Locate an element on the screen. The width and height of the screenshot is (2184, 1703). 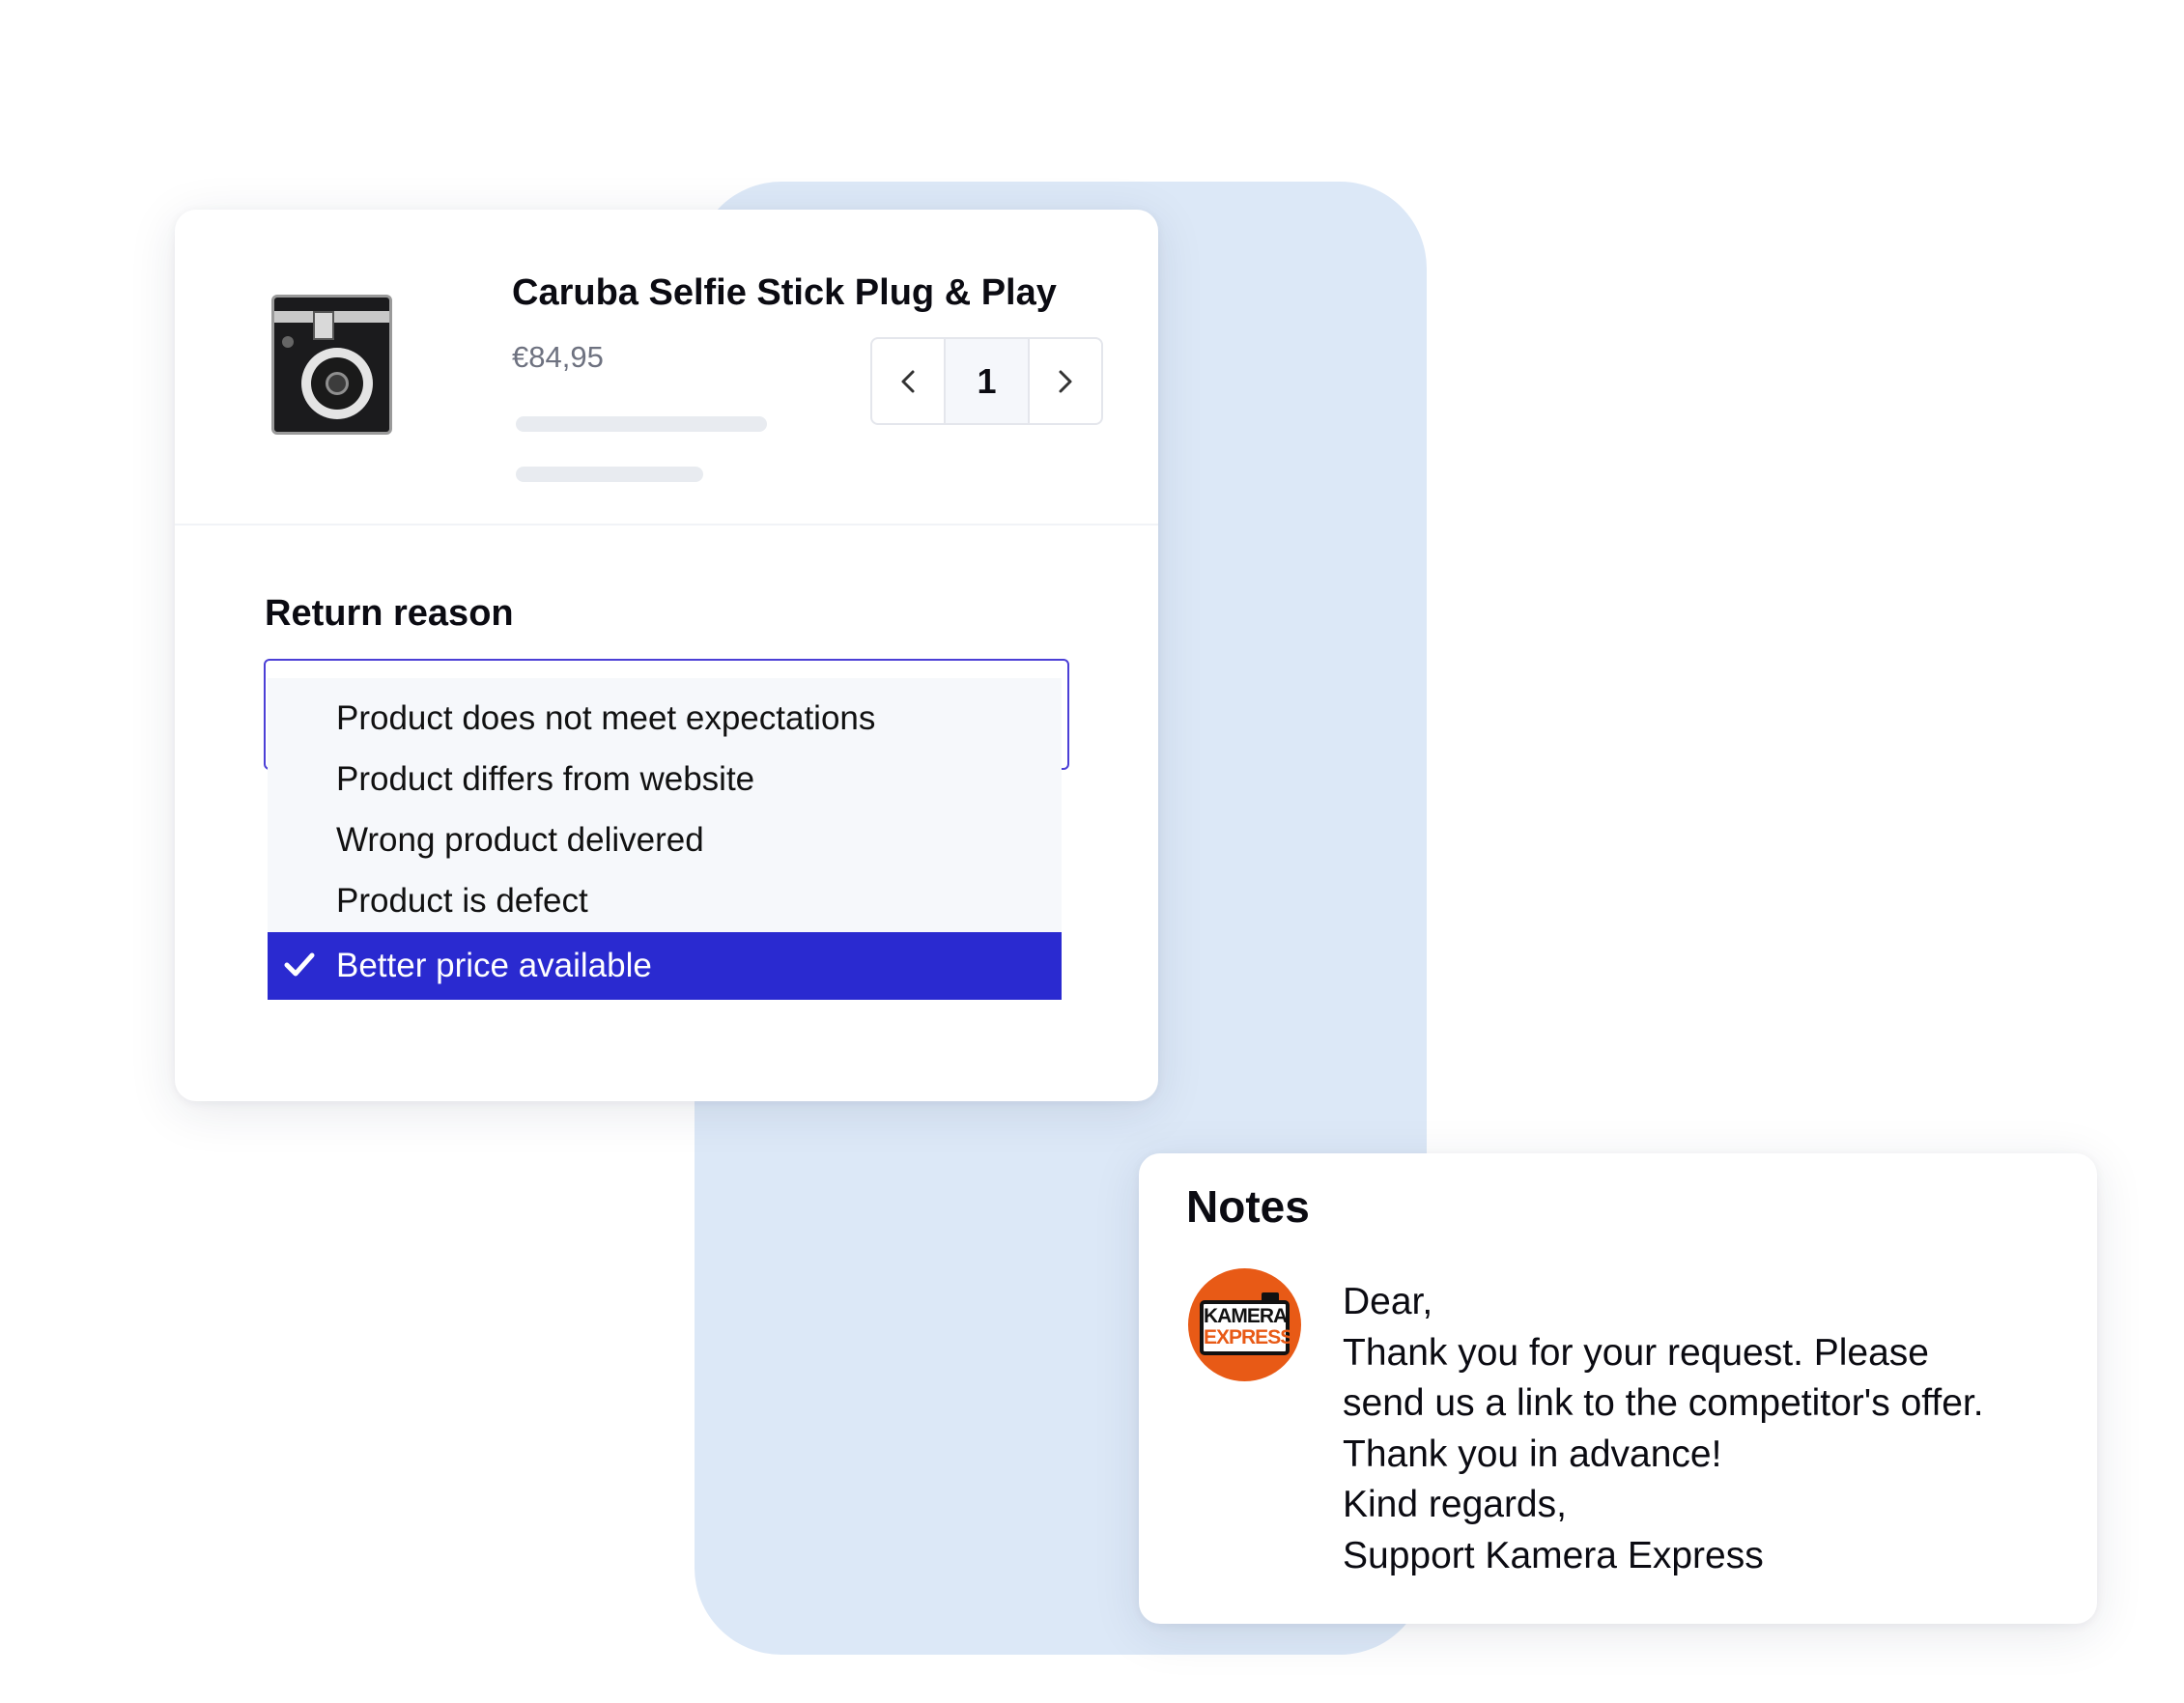
dropdown-option-selected: Better price available is located at coordinates (665, 966).